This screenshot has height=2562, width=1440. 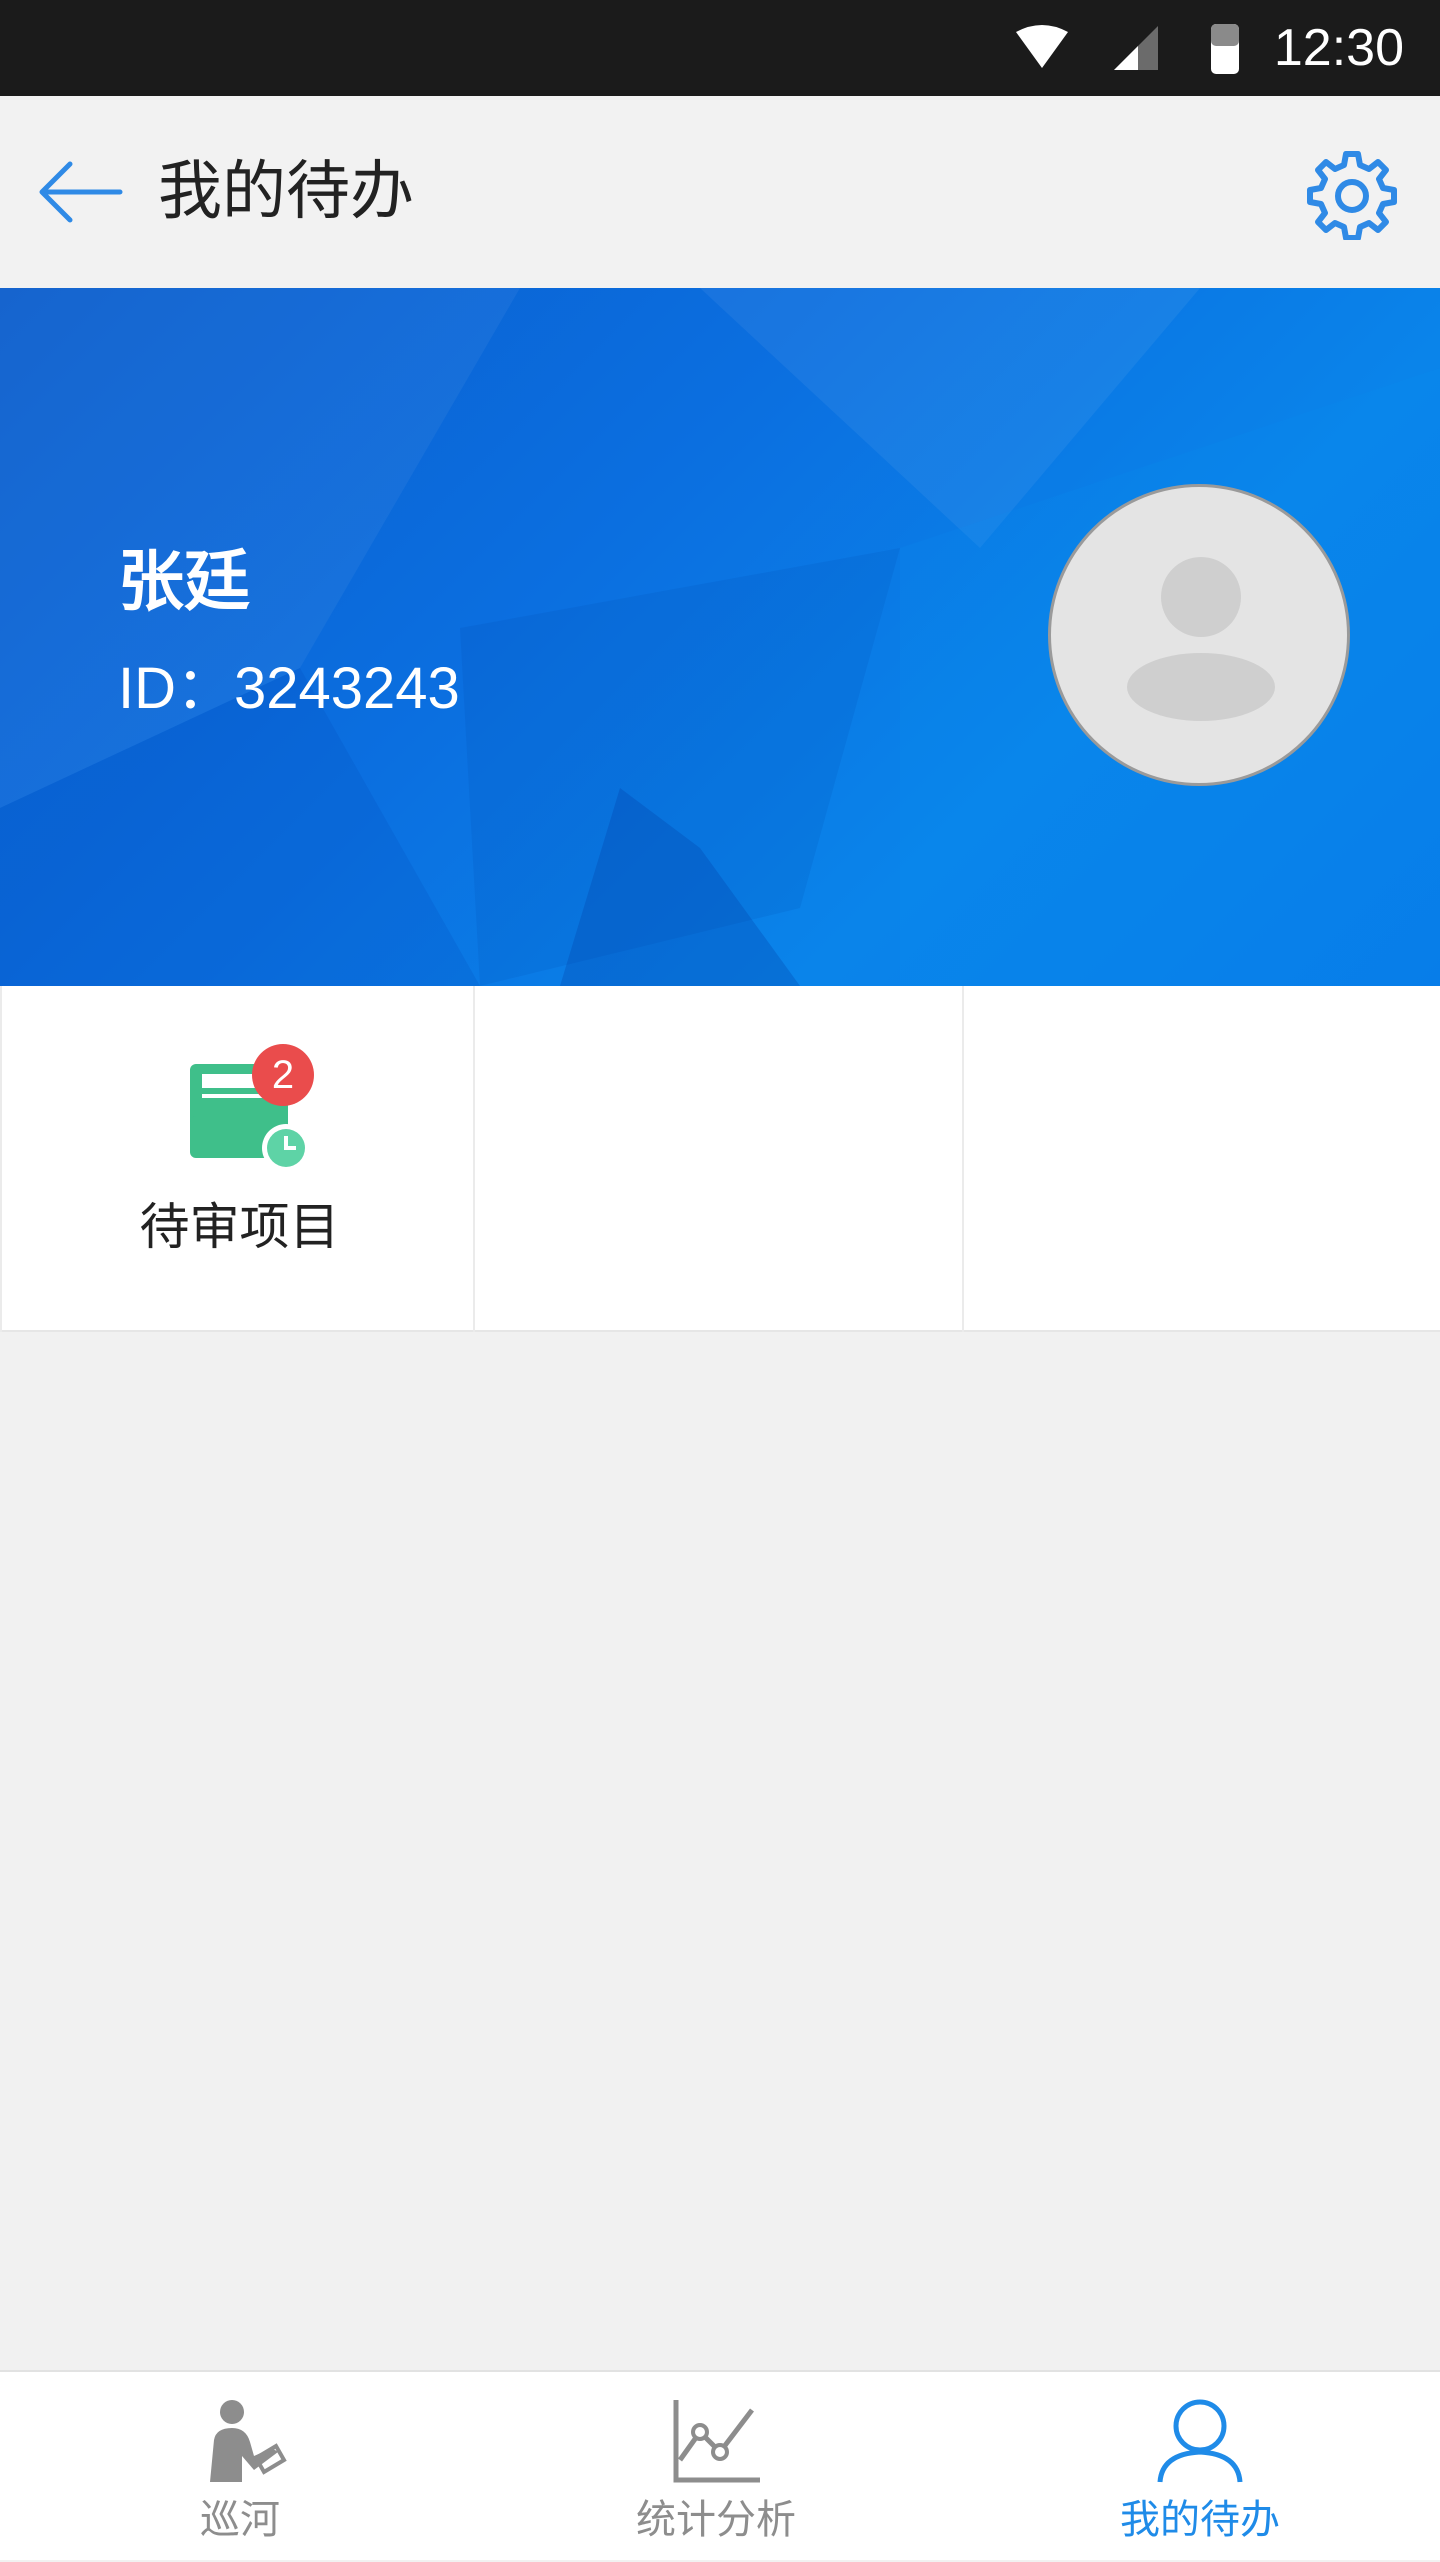 I want to click on nav-label: 巡河, so click(x=240, y=2520).